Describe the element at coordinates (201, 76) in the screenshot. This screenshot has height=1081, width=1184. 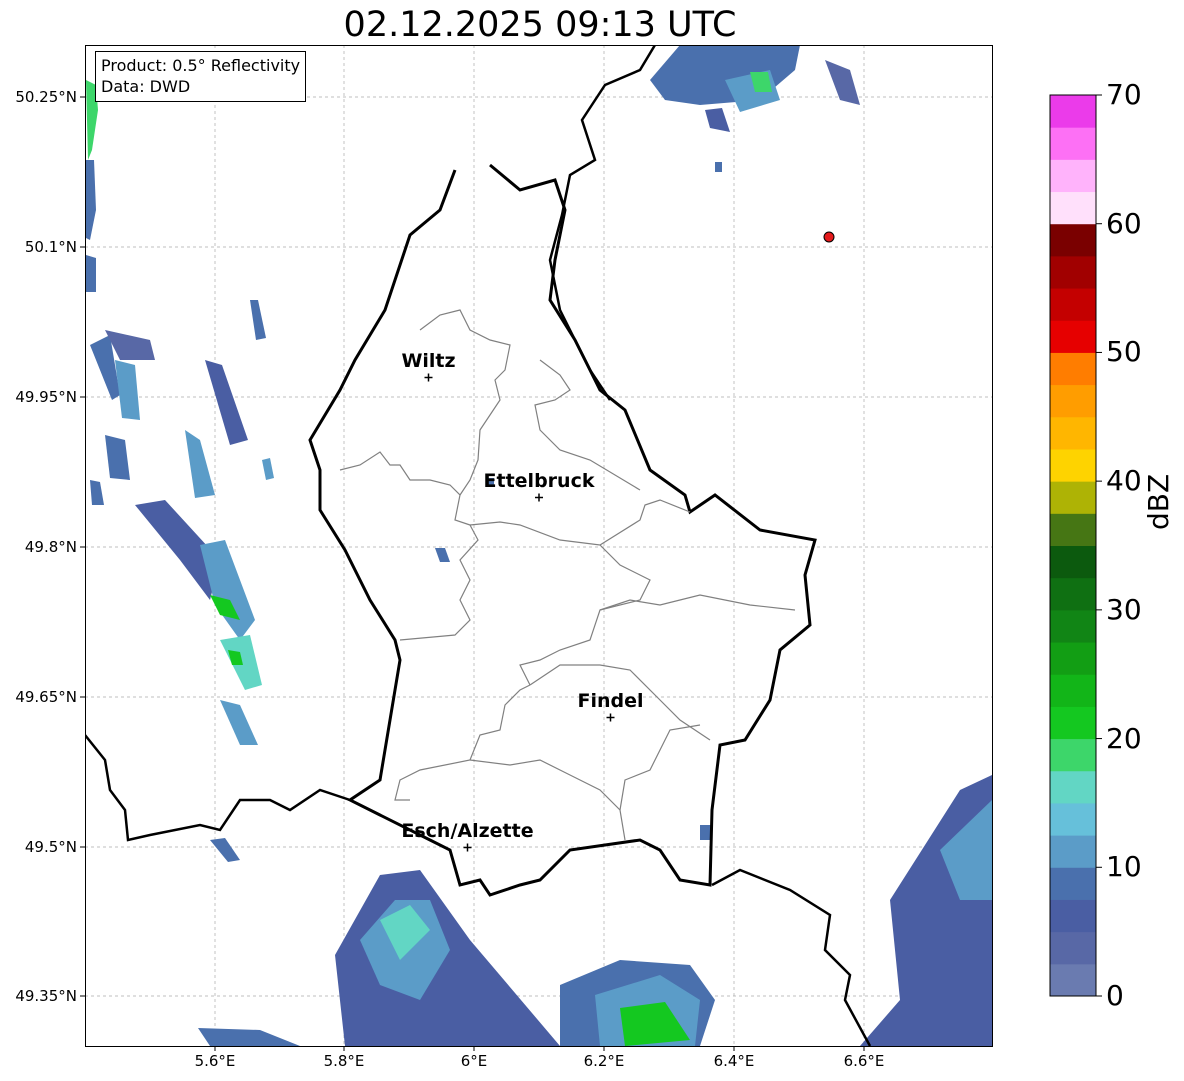
I see `product-info-box: Product: 0.5° Reflectivity Data: DWD` at that location.